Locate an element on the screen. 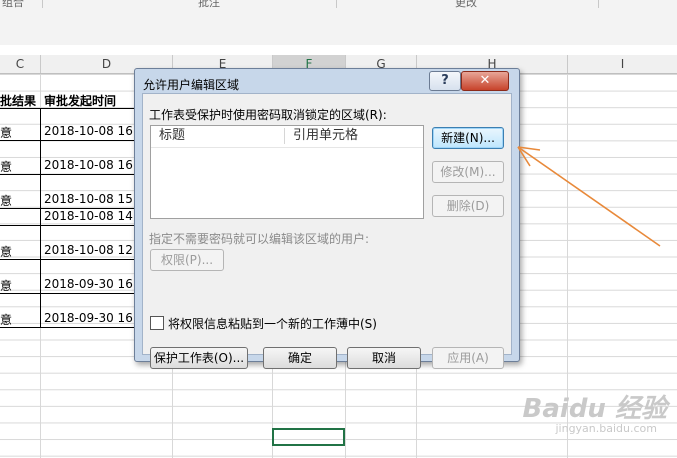 The height and width of the screenshot is (458, 677). watermark-url: jingyan.baidu.com is located at coordinates (606, 428).